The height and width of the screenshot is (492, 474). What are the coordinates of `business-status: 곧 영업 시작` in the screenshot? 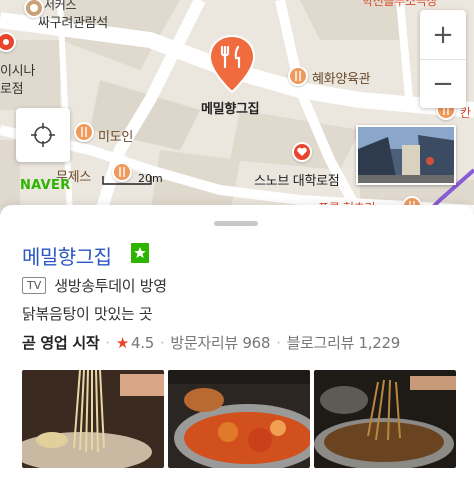 It's located at (61, 343).